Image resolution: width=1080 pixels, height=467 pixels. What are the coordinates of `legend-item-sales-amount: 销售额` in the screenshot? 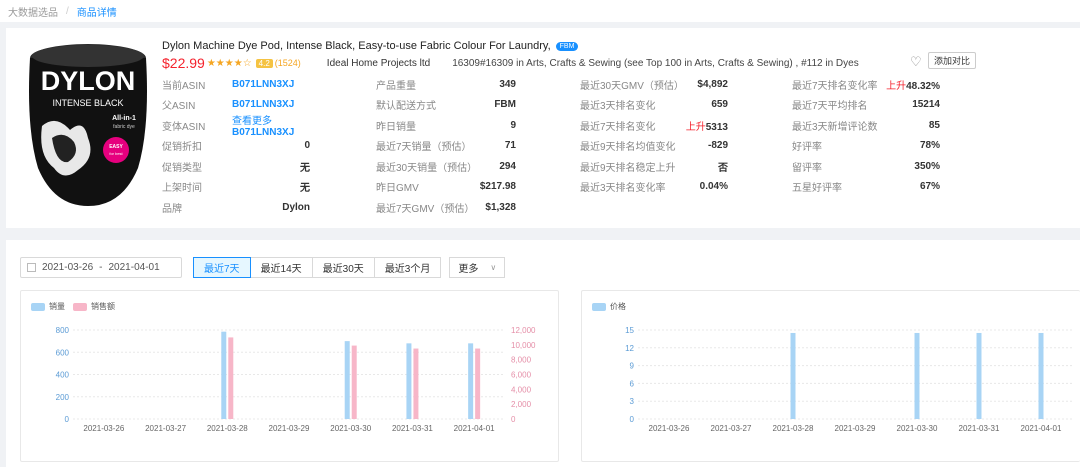 It's located at (94, 306).